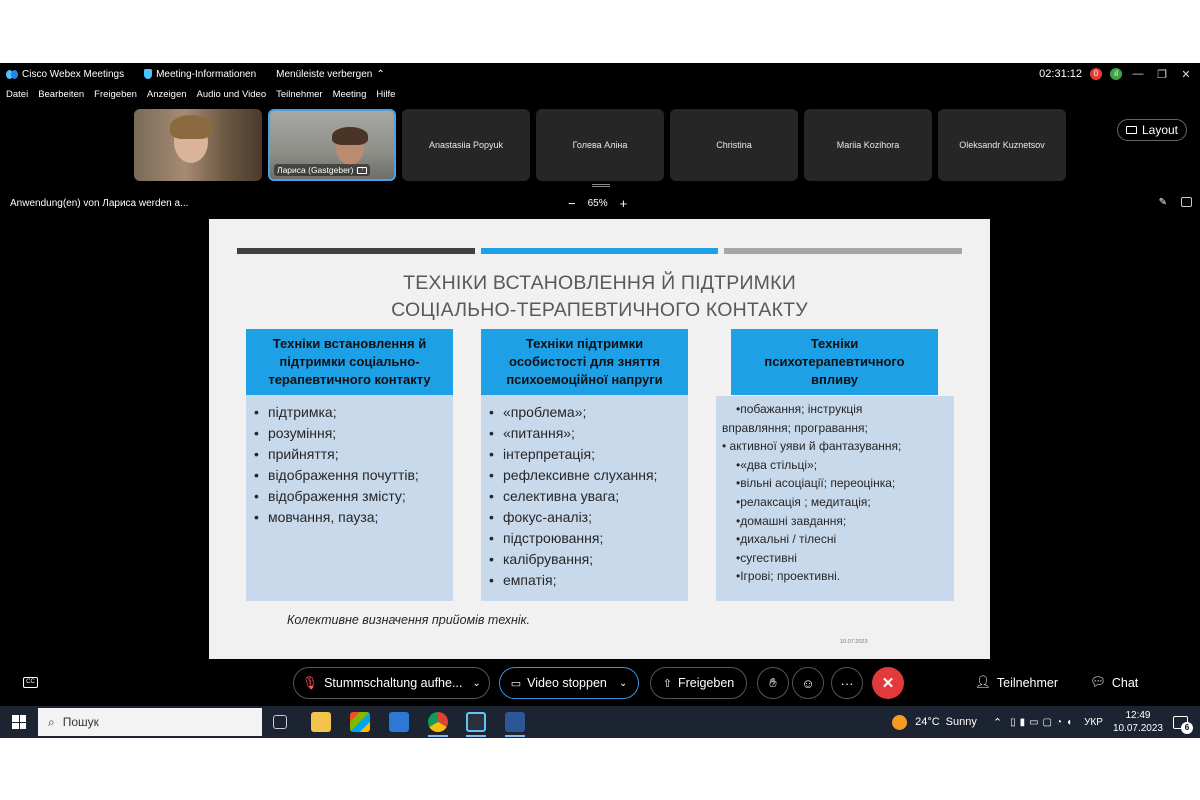 The height and width of the screenshot is (800, 1200). I want to click on list-item: емпатія;, so click(584, 580).